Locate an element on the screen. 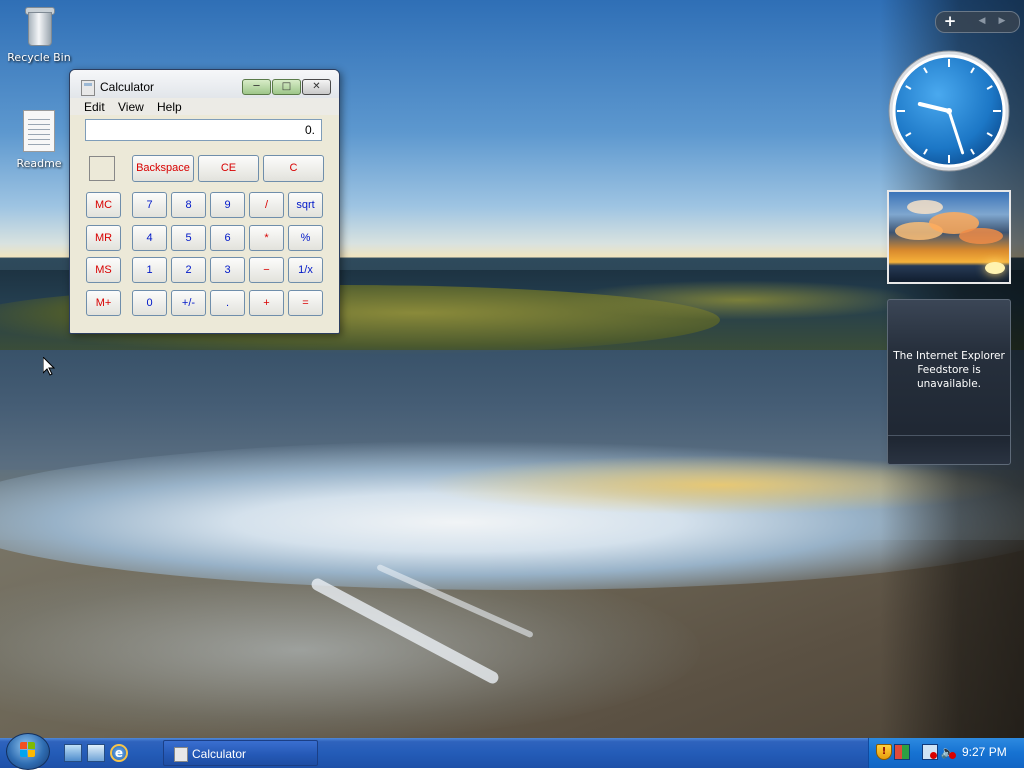  digit-6-button: 6 is located at coordinates (227, 238).